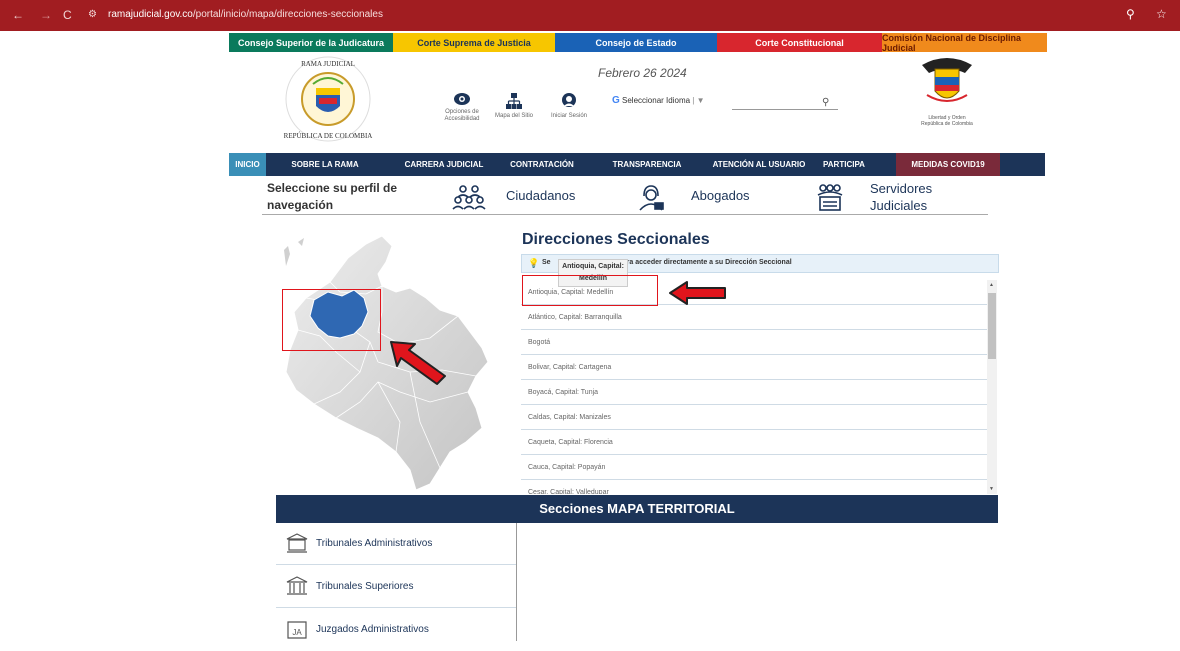  What do you see at coordinates (516, 582) in the screenshot?
I see `secciones-divider` at bounding box center [516, 582].